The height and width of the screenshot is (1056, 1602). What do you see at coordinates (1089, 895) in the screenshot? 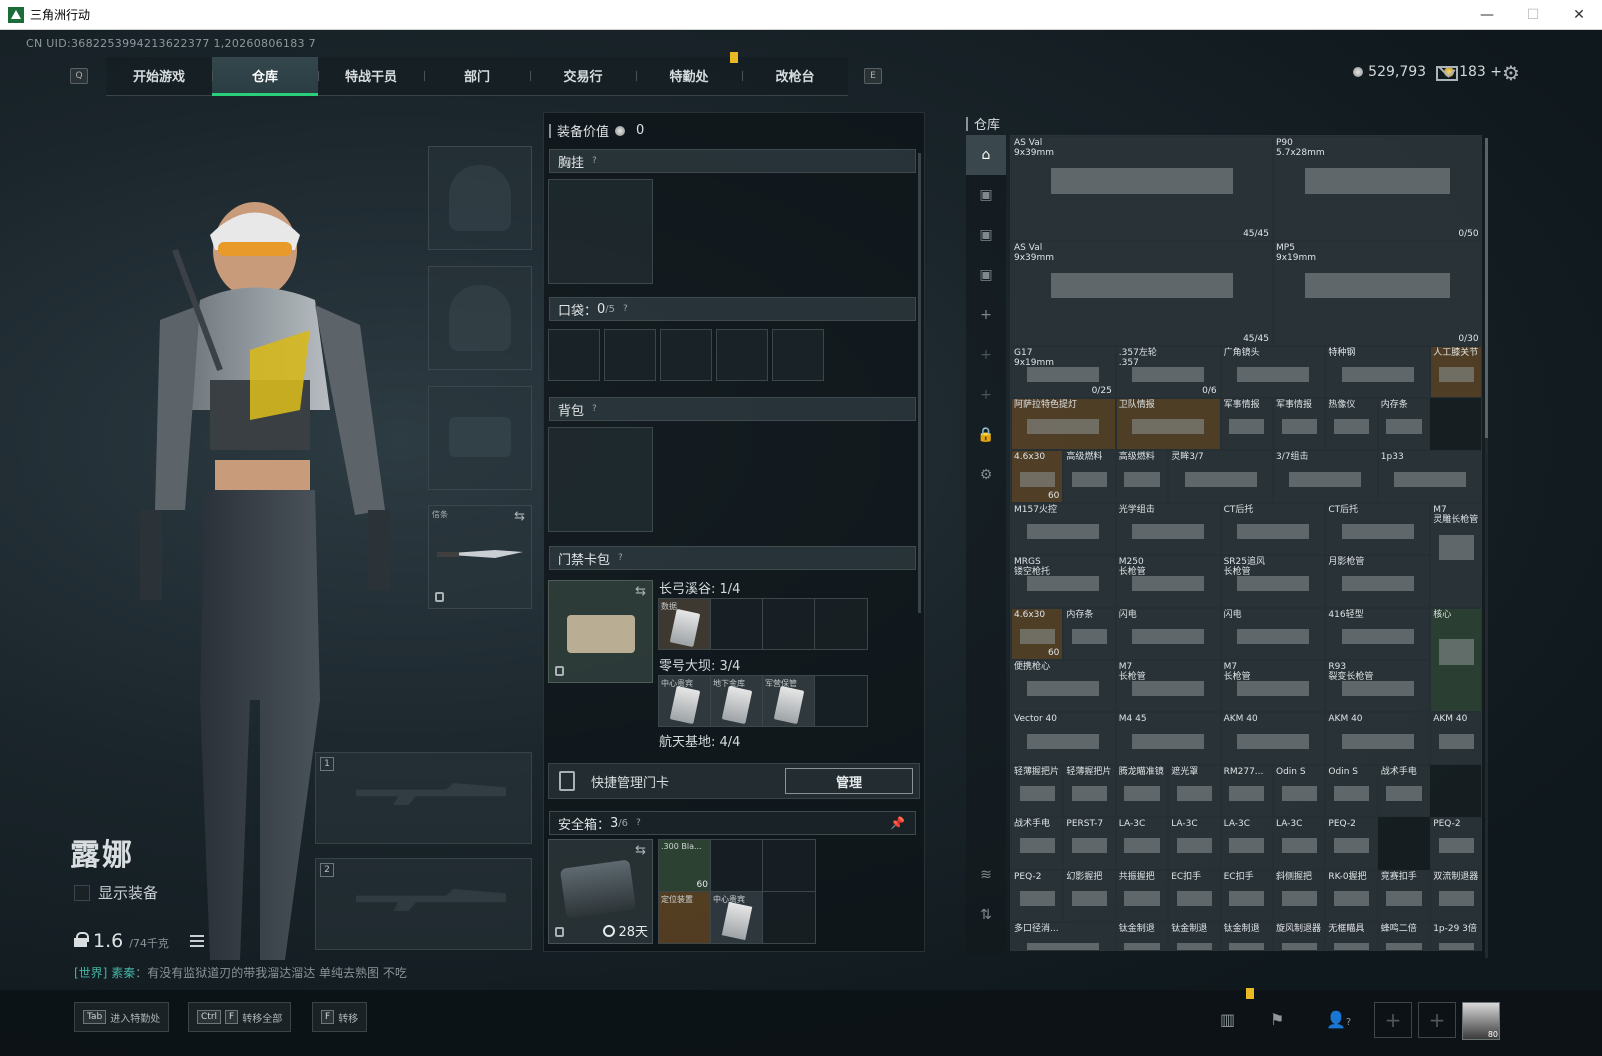
I see `warehouse-item: 幻影握把` at bounding box center [1089, 895].